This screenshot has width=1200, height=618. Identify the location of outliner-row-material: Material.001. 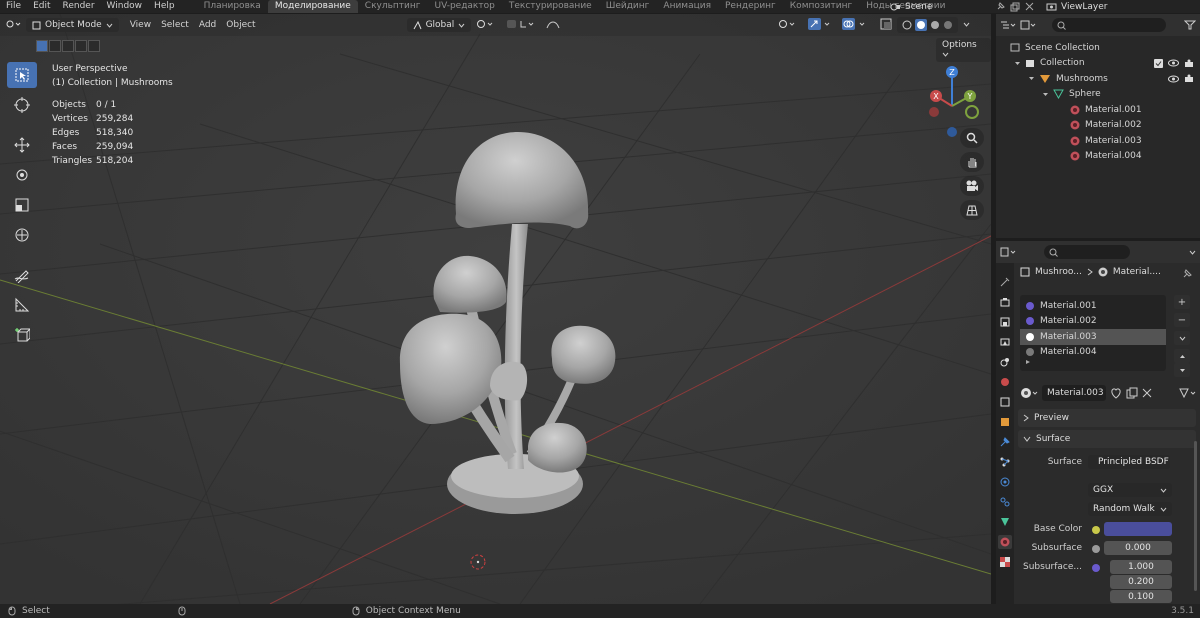
(1098, 110).